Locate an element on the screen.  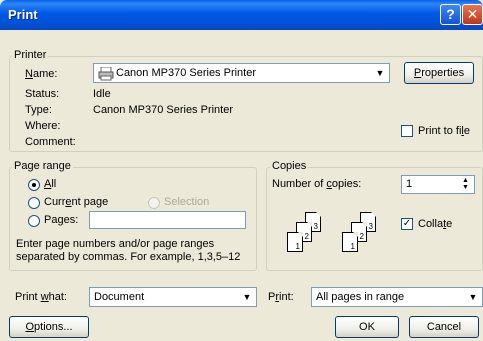
copies-input: 1 ▲ ▼ is located at coordinates (438, 184).